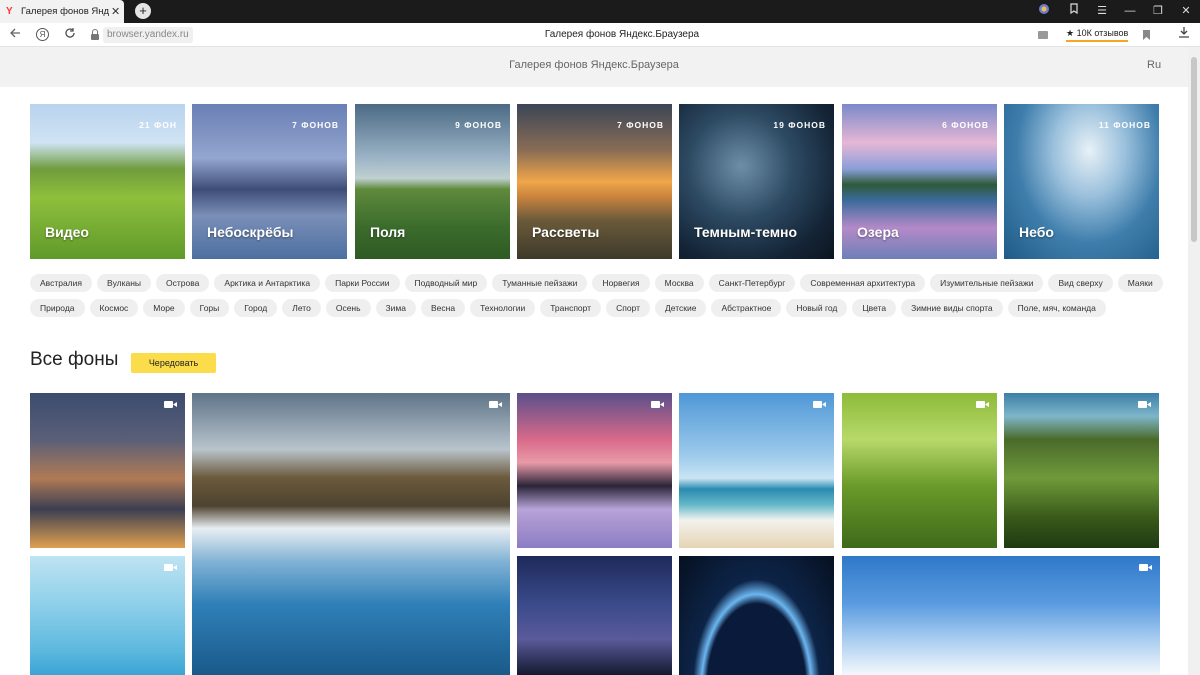  Describe the element at coordinates (919, 470) in the screenshot. I see `wallpaper-tile-grass` at that location.